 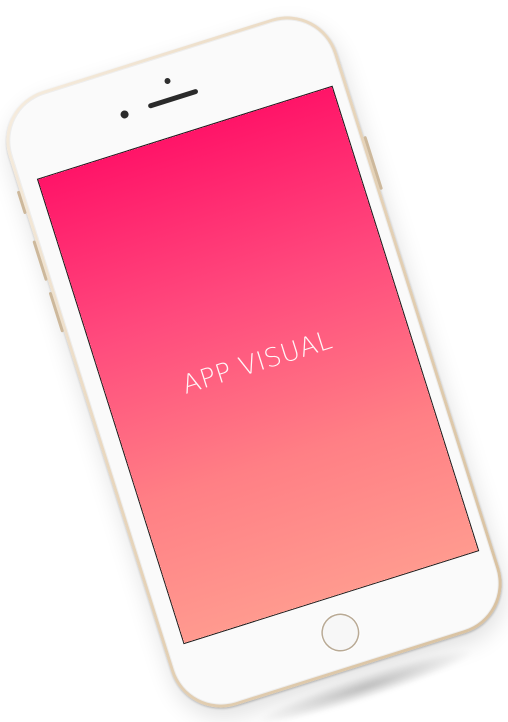 What do you see at coordinates (167, 81) in the screenshot?
I see `proximity-sensor` at bounding box center [167, 81].